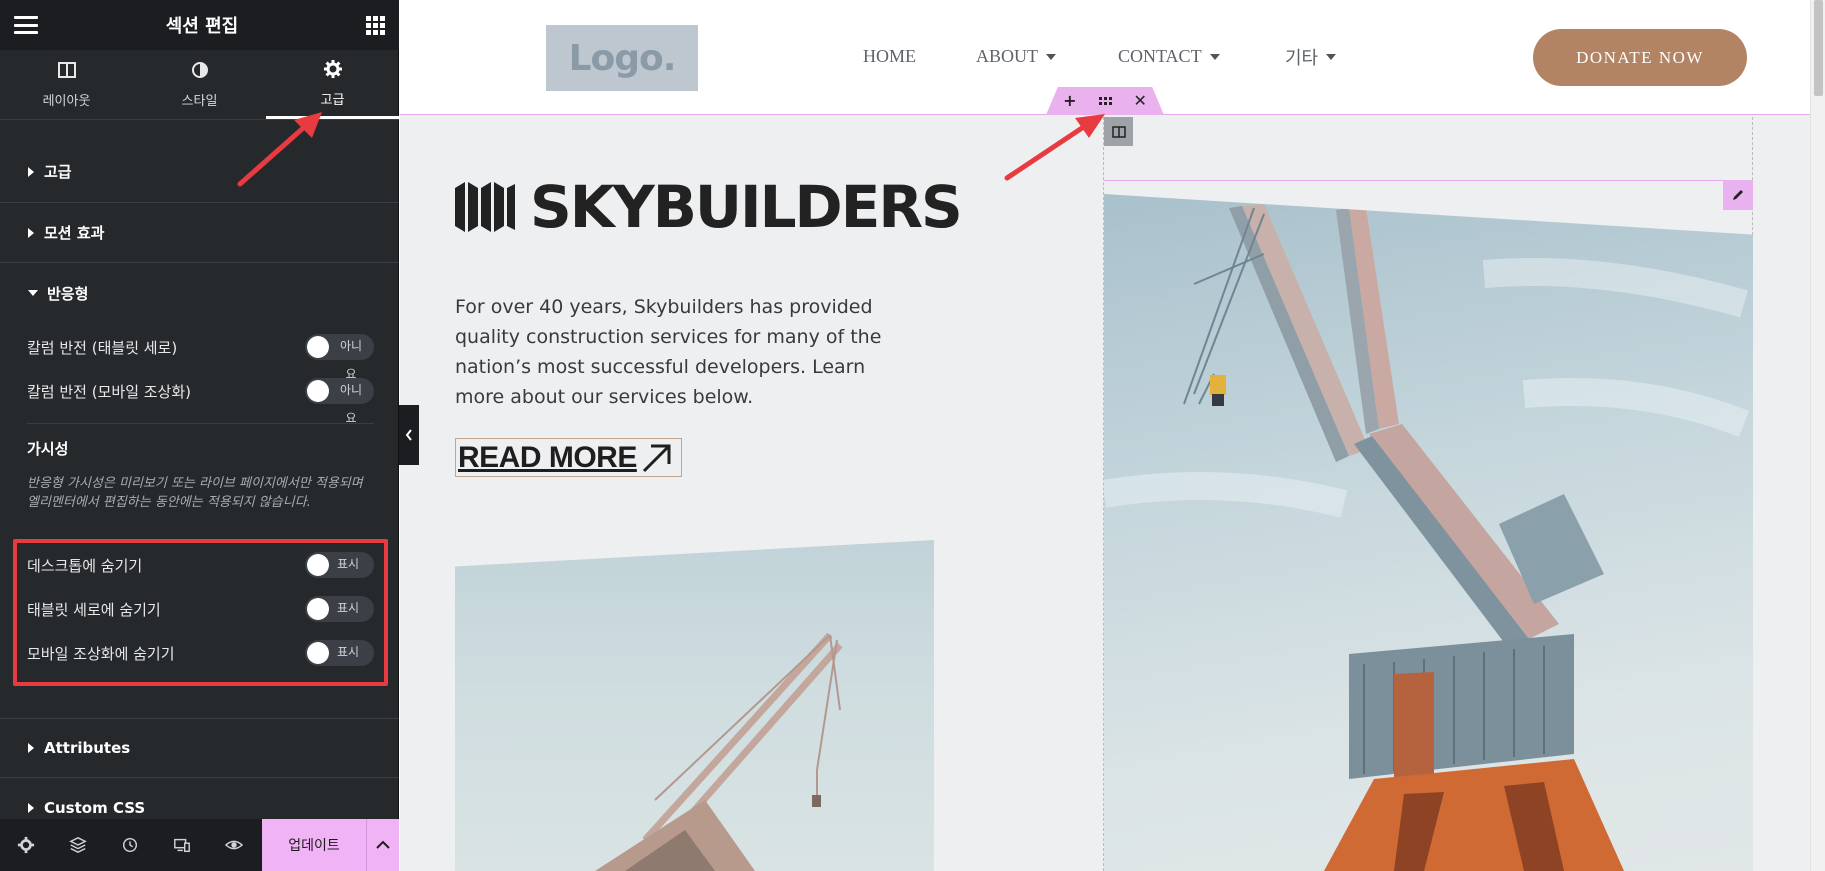  I want to click on chevron-up-icon, so click(383, 844).